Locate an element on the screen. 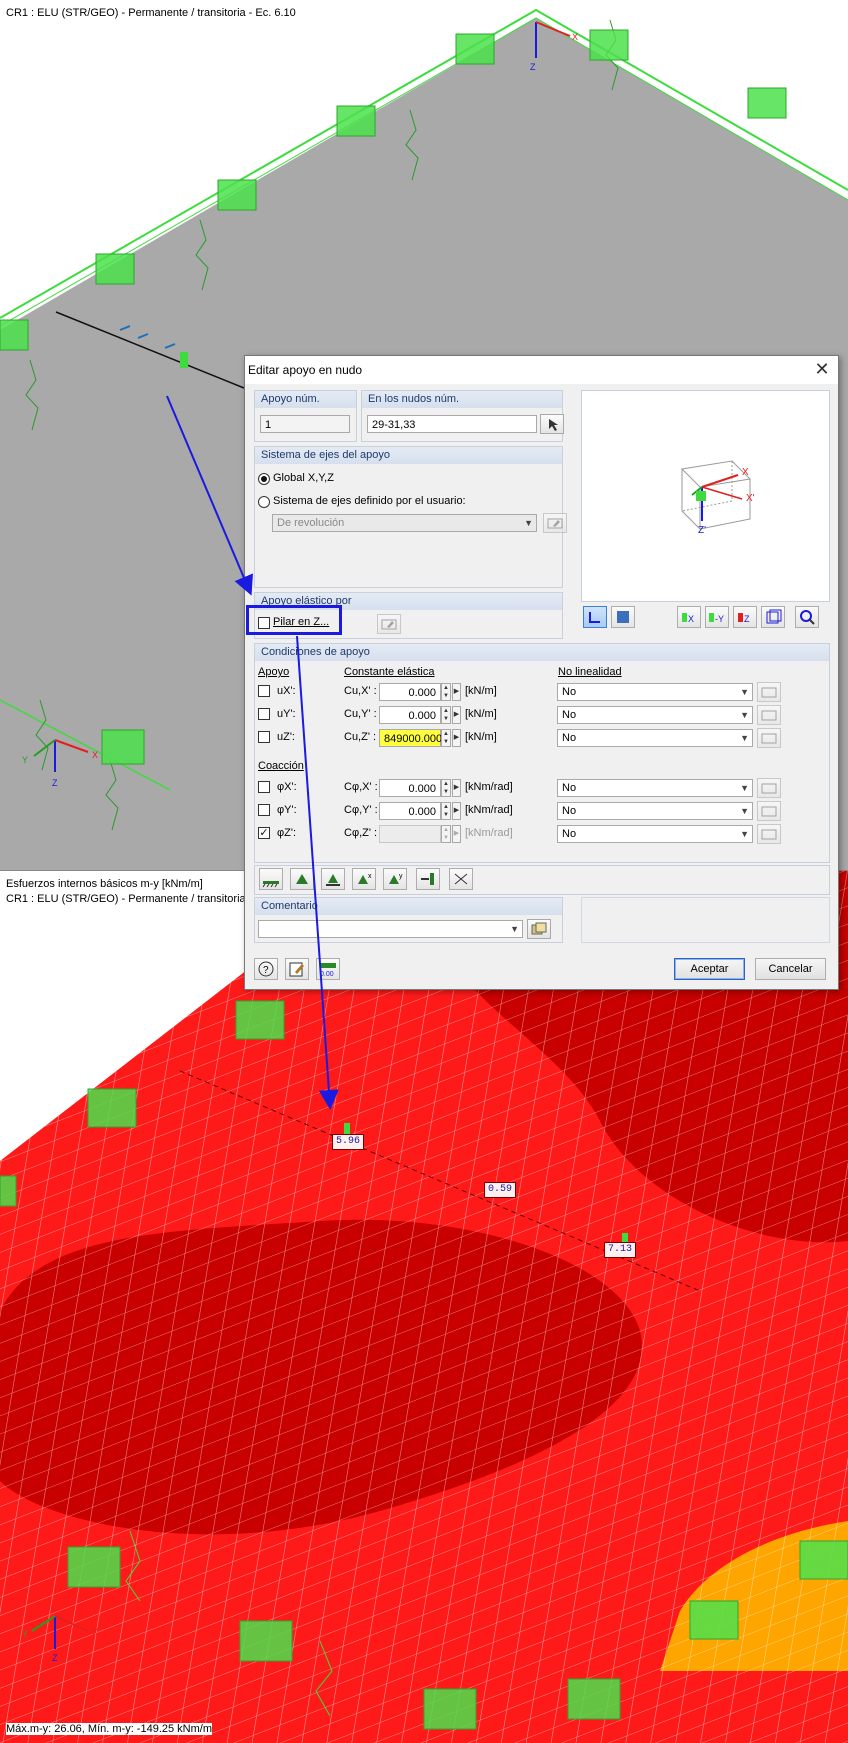 This screenshot has width=848, height=1743. uz-checkbox is located at coordinates (264, 737).